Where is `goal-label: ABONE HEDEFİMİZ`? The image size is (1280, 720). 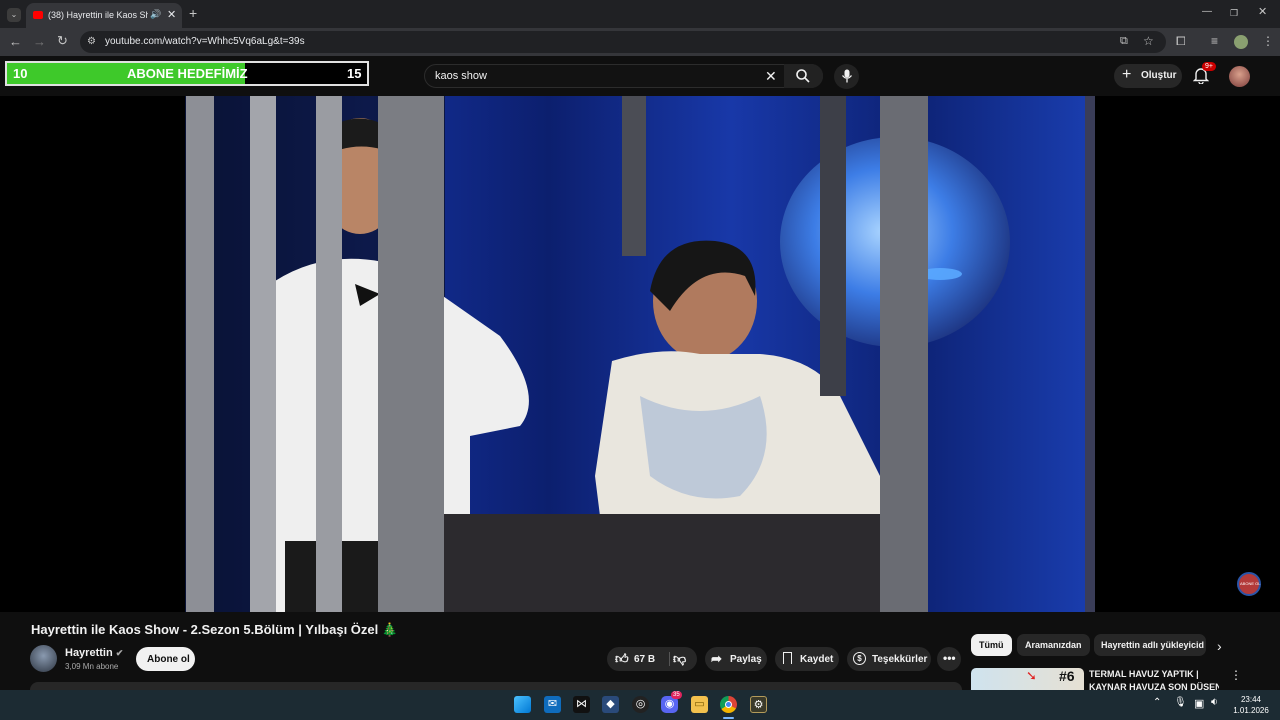 goal-label: ABONE HEDEFİMİZ is located at coordinates (187, 73).